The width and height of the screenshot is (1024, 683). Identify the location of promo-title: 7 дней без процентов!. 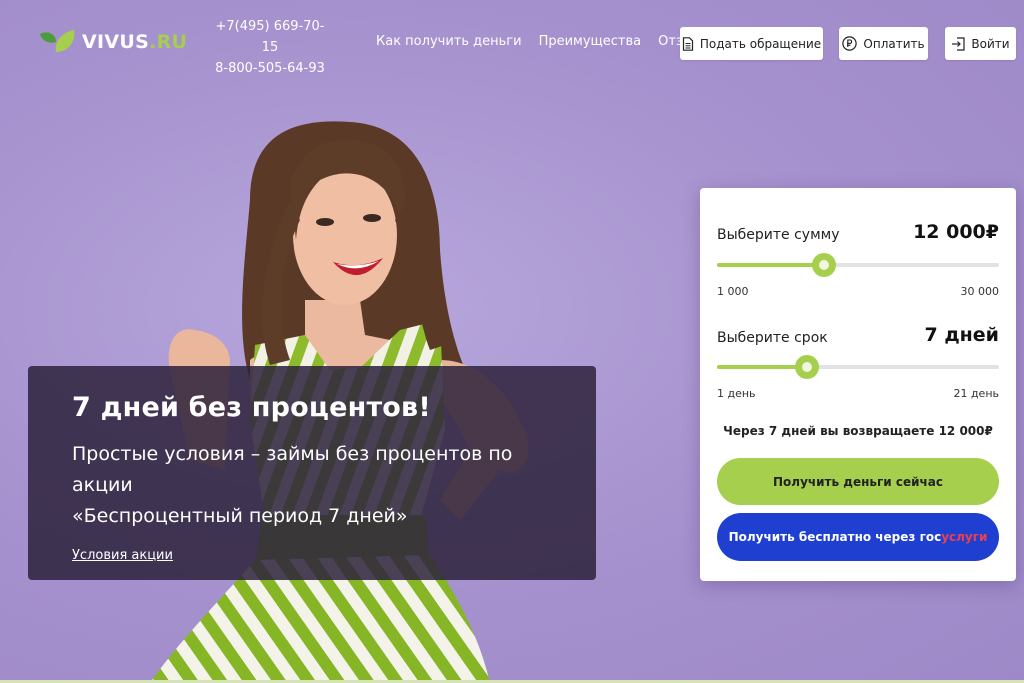
(251, 407).